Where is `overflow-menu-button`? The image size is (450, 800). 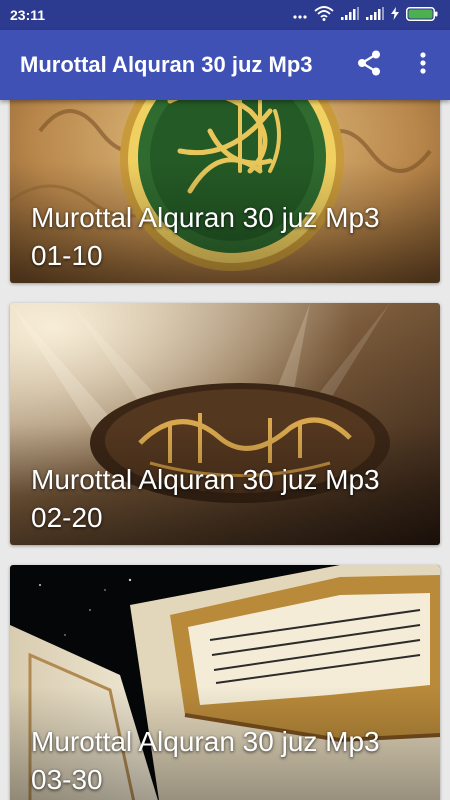 overflow-menu-button is located at coordinates (423, 65).